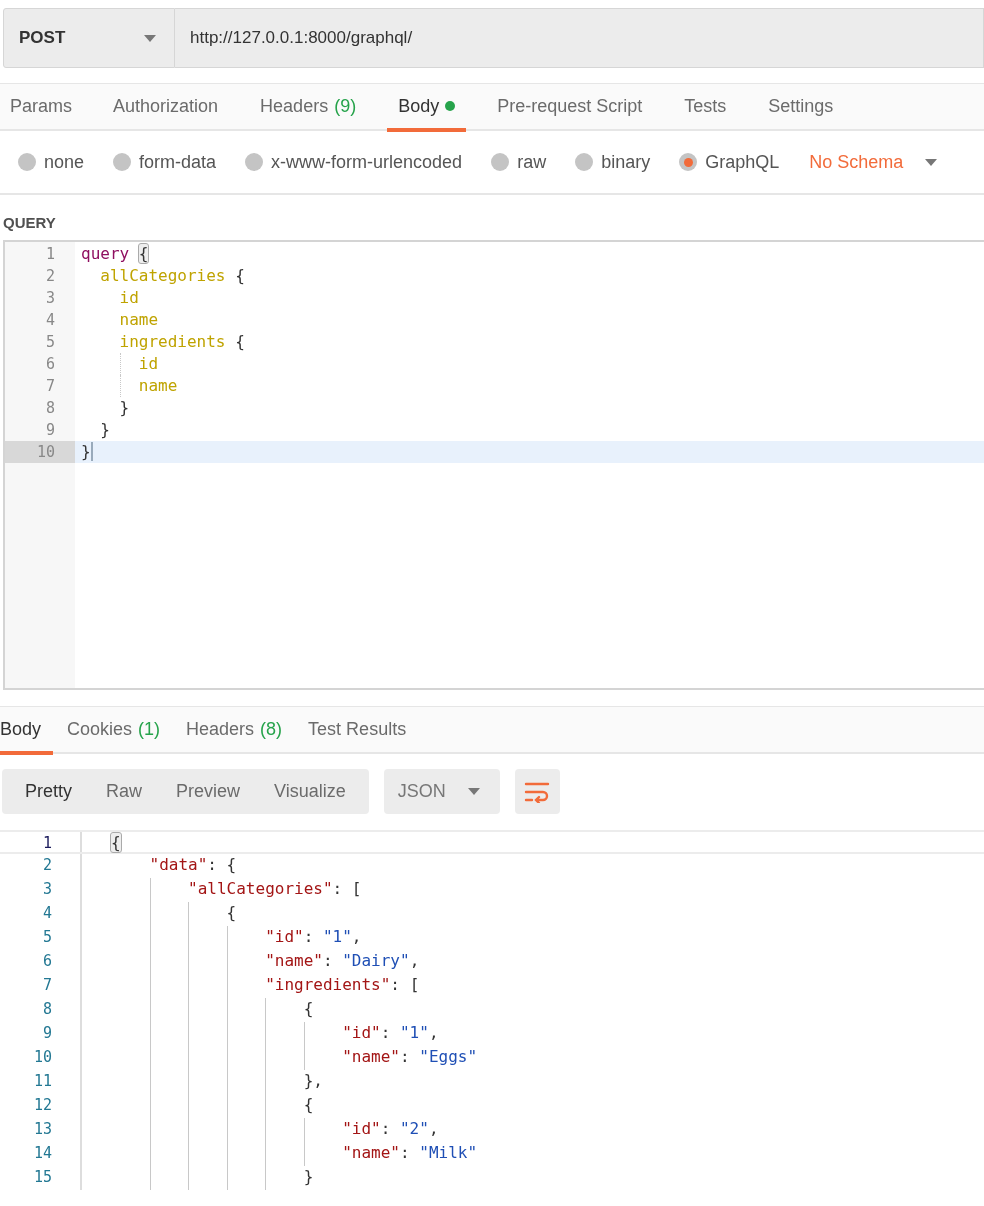 This screenshot has width=984, height=1206. I want to click on code-line: "name": "Eggs", so click(532, 1058).